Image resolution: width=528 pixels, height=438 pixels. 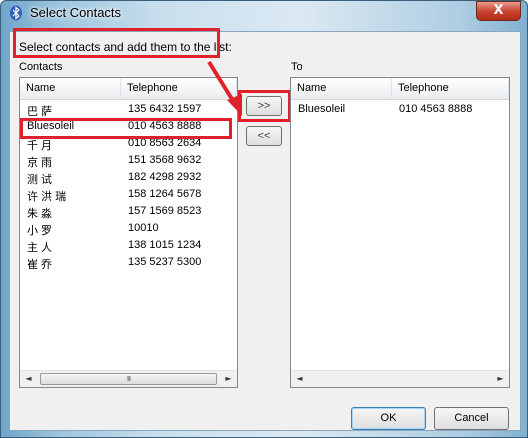 I want to click on contact-name: 测 试, so click(x=40, y=180).